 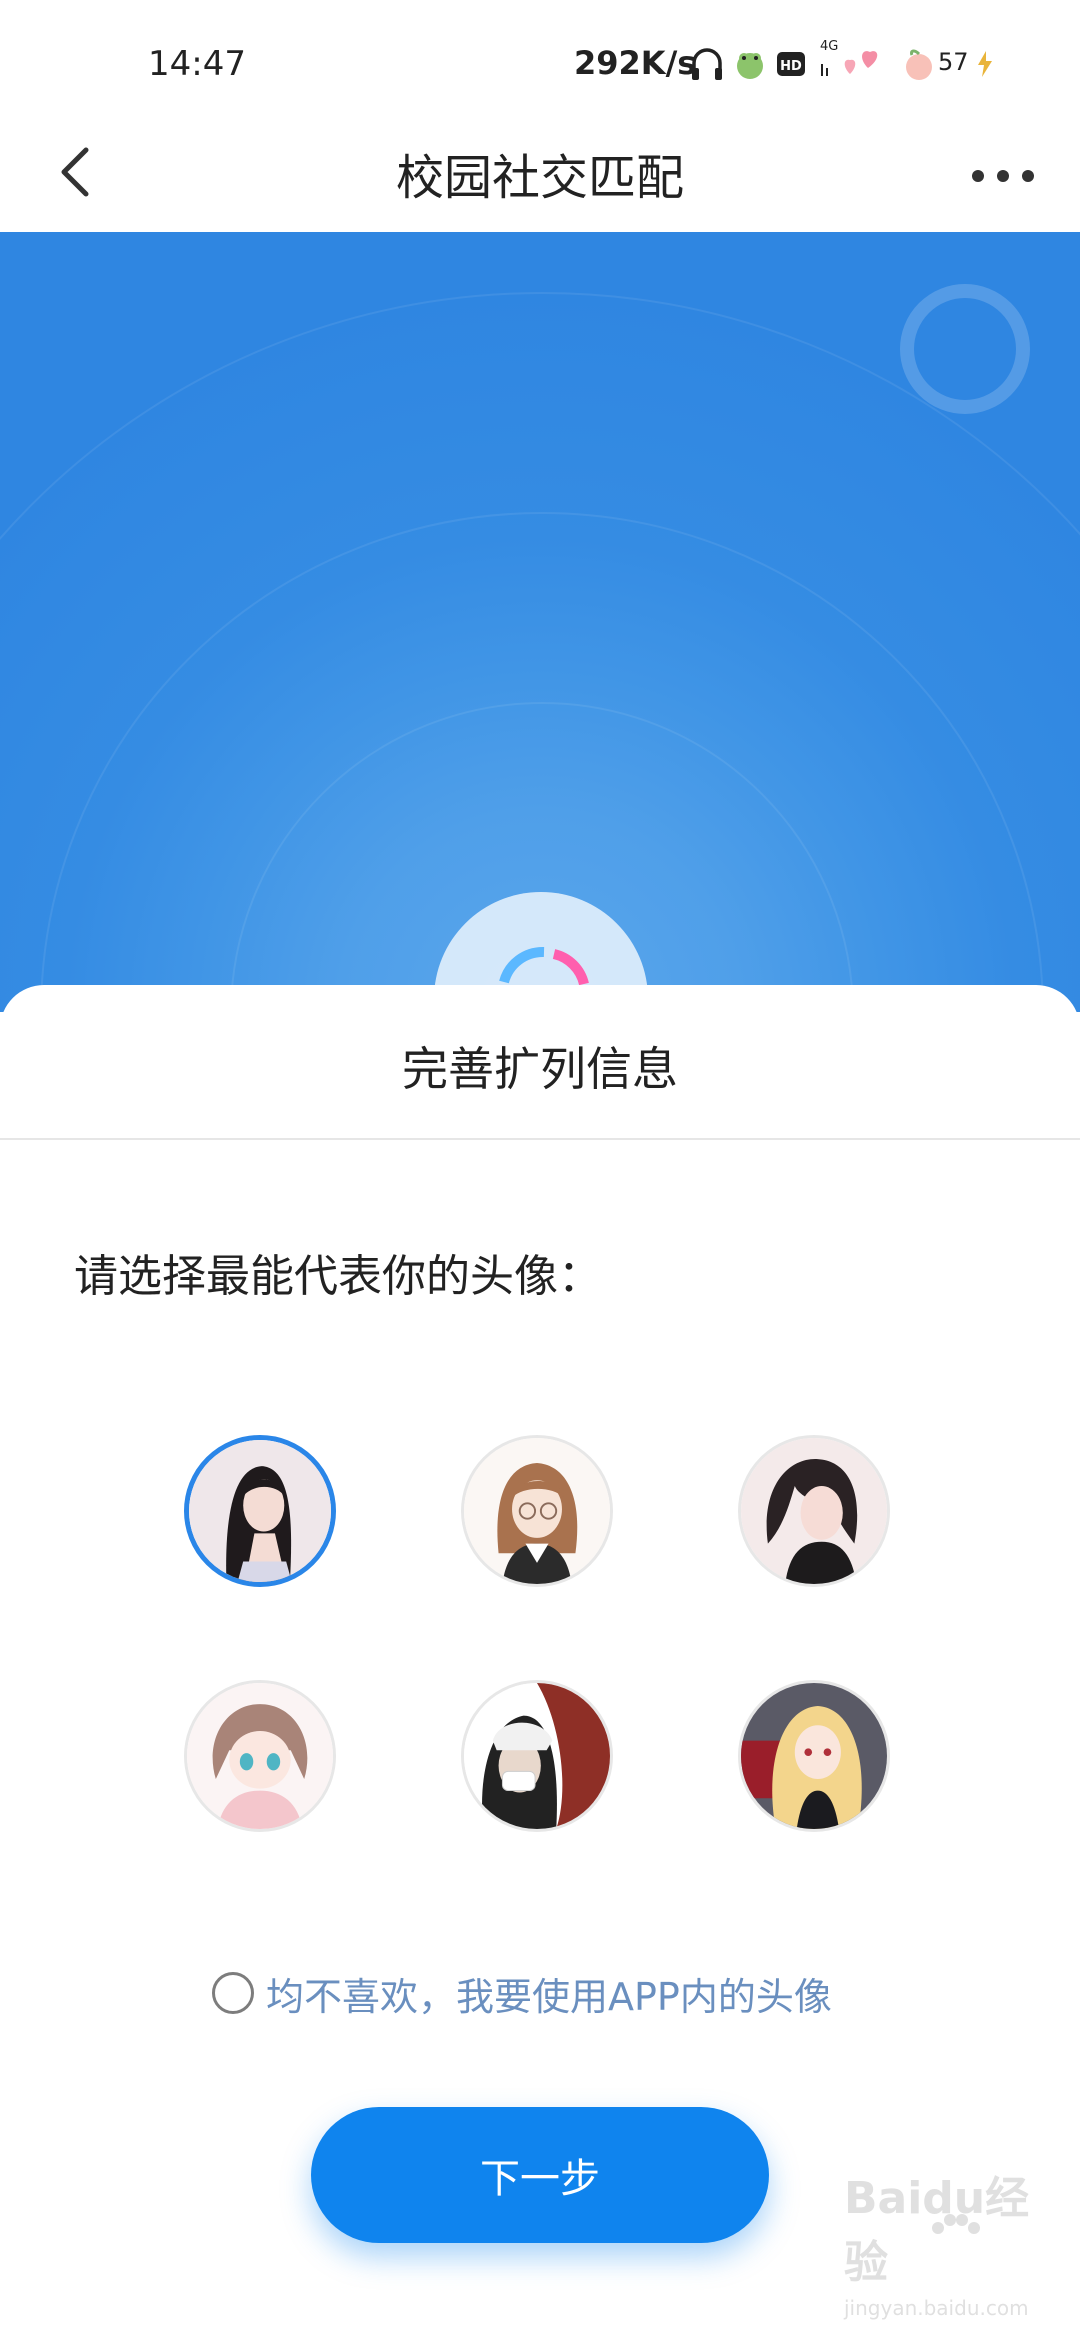 I want to click on baidu-watermark: Baidu经验 jingyan.baidu.com, so click(x=944, y=2246).